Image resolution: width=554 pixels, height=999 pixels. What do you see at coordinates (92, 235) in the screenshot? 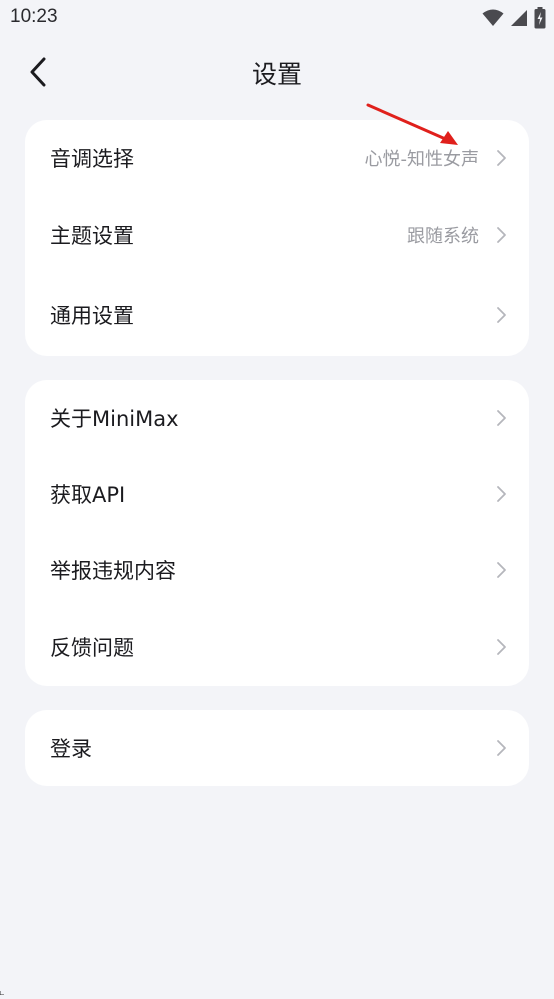
I see `settings-item-label: 主题设置` at bounding box center [92, 235].